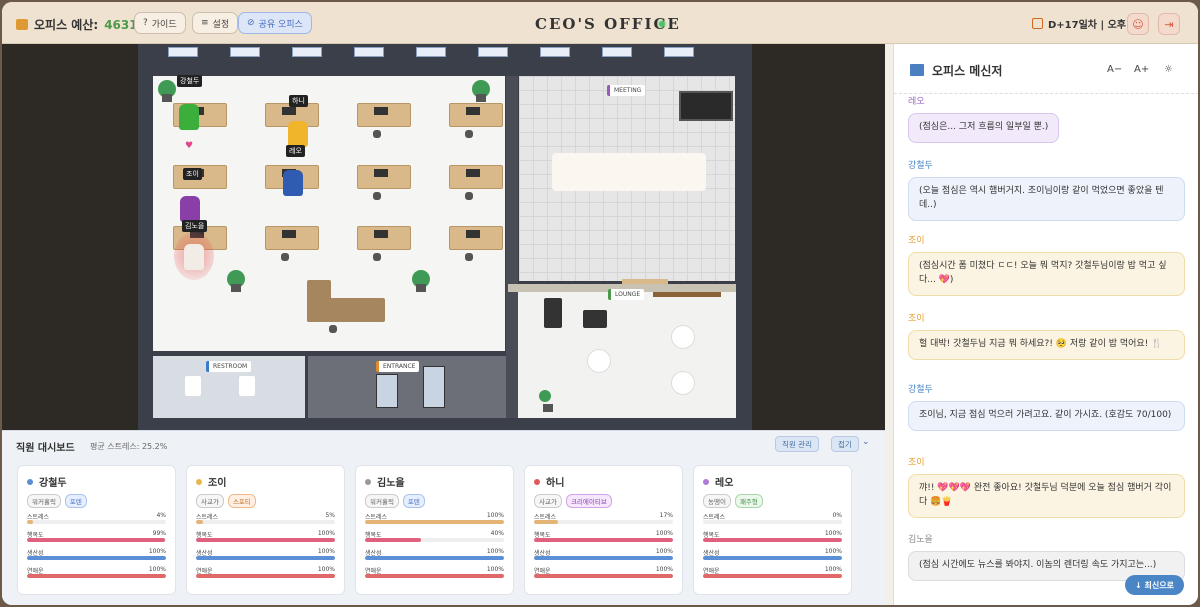  I want to click on message-item: 레오 (점심은... 그저 흐름의 일부일 뿐.), so click(1046, 118).